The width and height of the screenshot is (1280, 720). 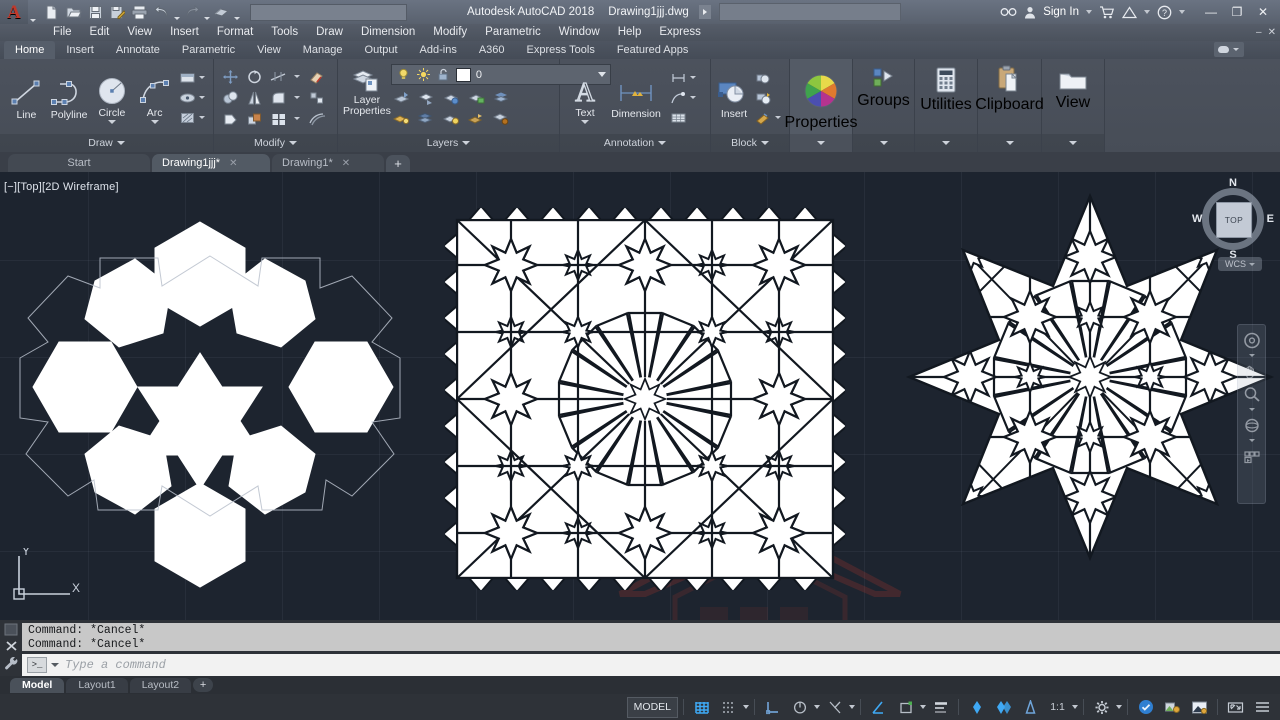 I want to click on hatch-dropdown-caret, so click(x=202, y=117).